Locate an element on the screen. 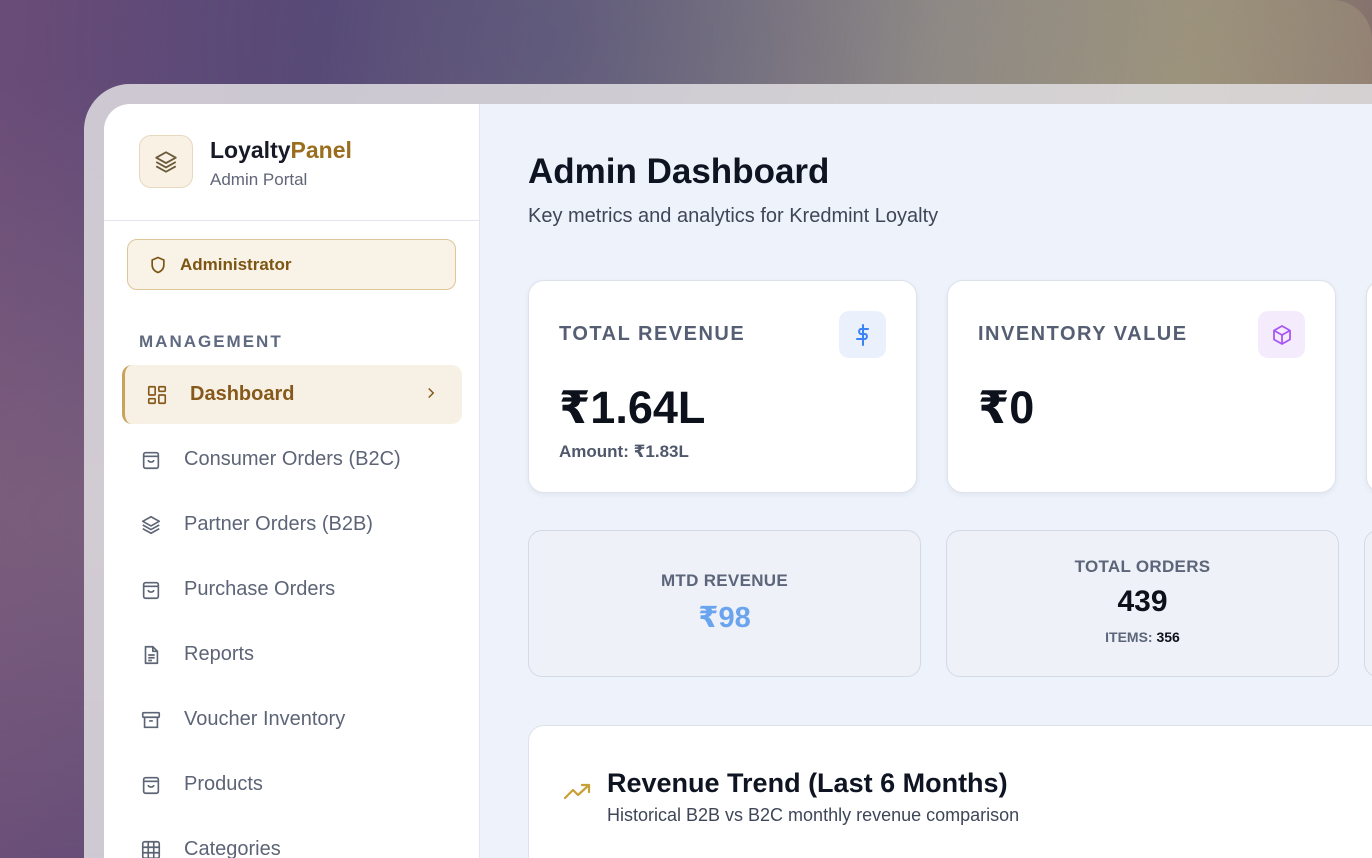  brand-subtitle: Admin Portal is located at coordinates (259, 179).